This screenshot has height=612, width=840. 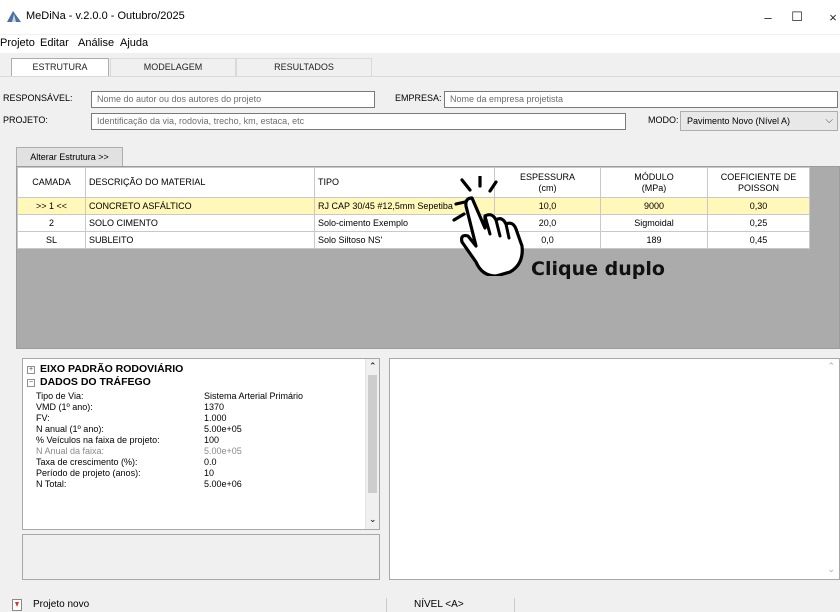 What do you see at coordinates (233, 99) in the screenshot?
I see `responsavel-field: Nome do autor ou dos autores do projeto` at bounding box center [233, 99].